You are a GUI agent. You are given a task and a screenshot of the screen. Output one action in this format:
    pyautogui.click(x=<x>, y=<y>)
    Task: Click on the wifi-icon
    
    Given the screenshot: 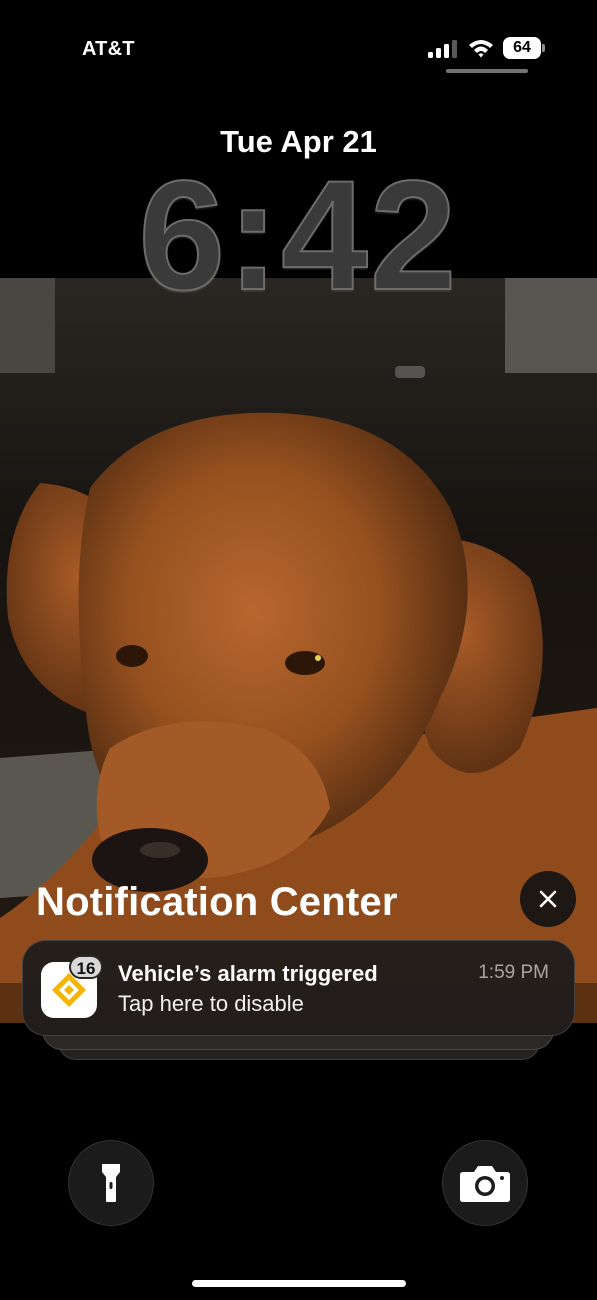 What is the action you would take?
    pyautogui.click(x=481, y=49)
    